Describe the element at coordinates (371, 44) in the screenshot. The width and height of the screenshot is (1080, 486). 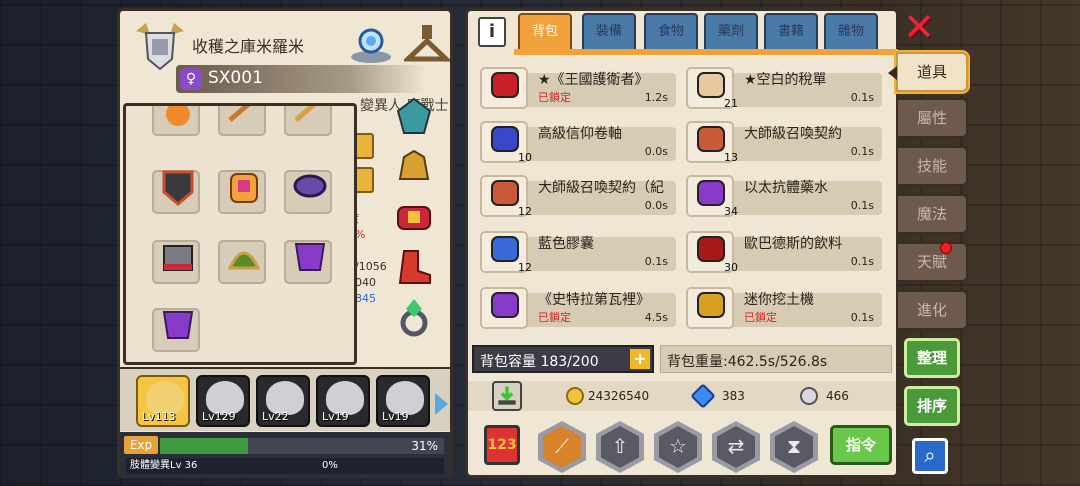
I see `crystal-altar-icon` at that location.